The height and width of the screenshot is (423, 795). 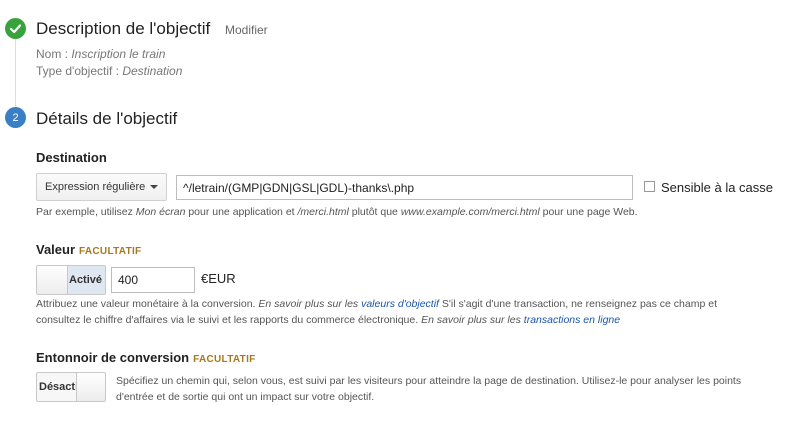 What do you see at coordinates (218, 278) in the screenshot?
I see `currency-label: €EUR` at bounding box center [218, 278].